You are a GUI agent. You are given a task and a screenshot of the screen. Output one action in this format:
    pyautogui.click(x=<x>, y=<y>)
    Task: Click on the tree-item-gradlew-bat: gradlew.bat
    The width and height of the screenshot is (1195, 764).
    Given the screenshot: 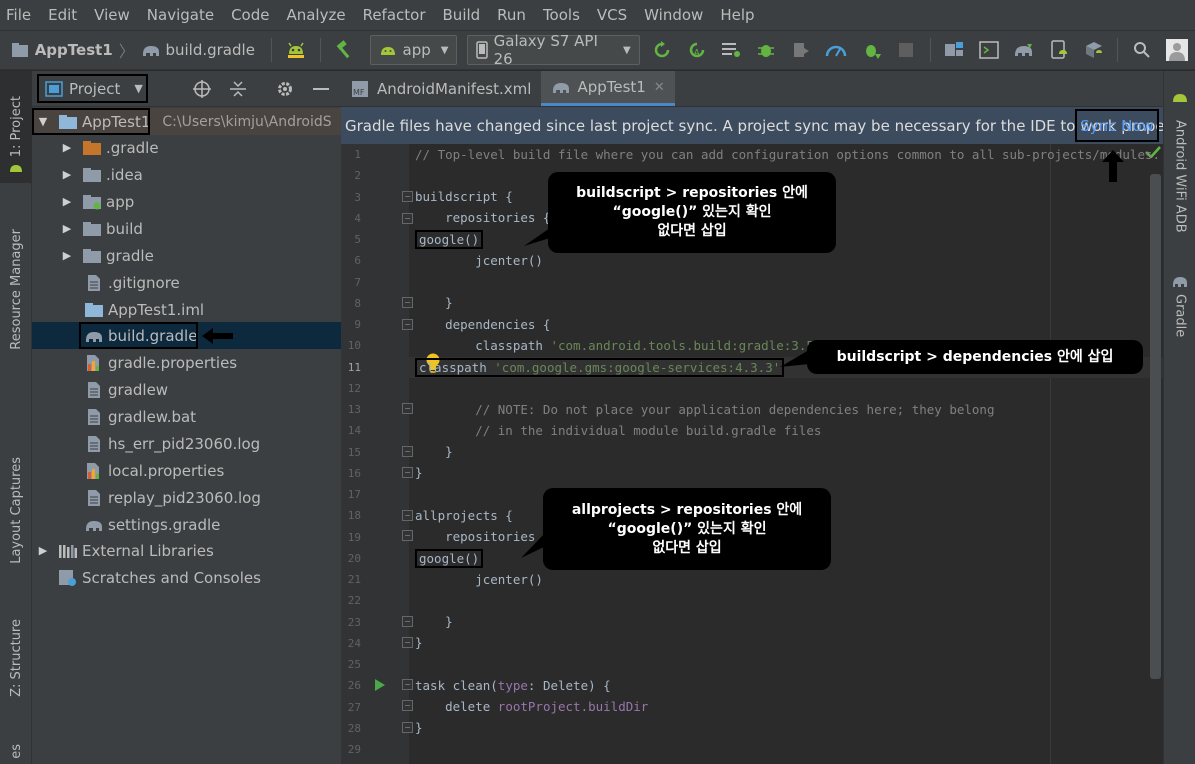 What is the action you would take?
    pyautogui.click(x=186, y=416)
    